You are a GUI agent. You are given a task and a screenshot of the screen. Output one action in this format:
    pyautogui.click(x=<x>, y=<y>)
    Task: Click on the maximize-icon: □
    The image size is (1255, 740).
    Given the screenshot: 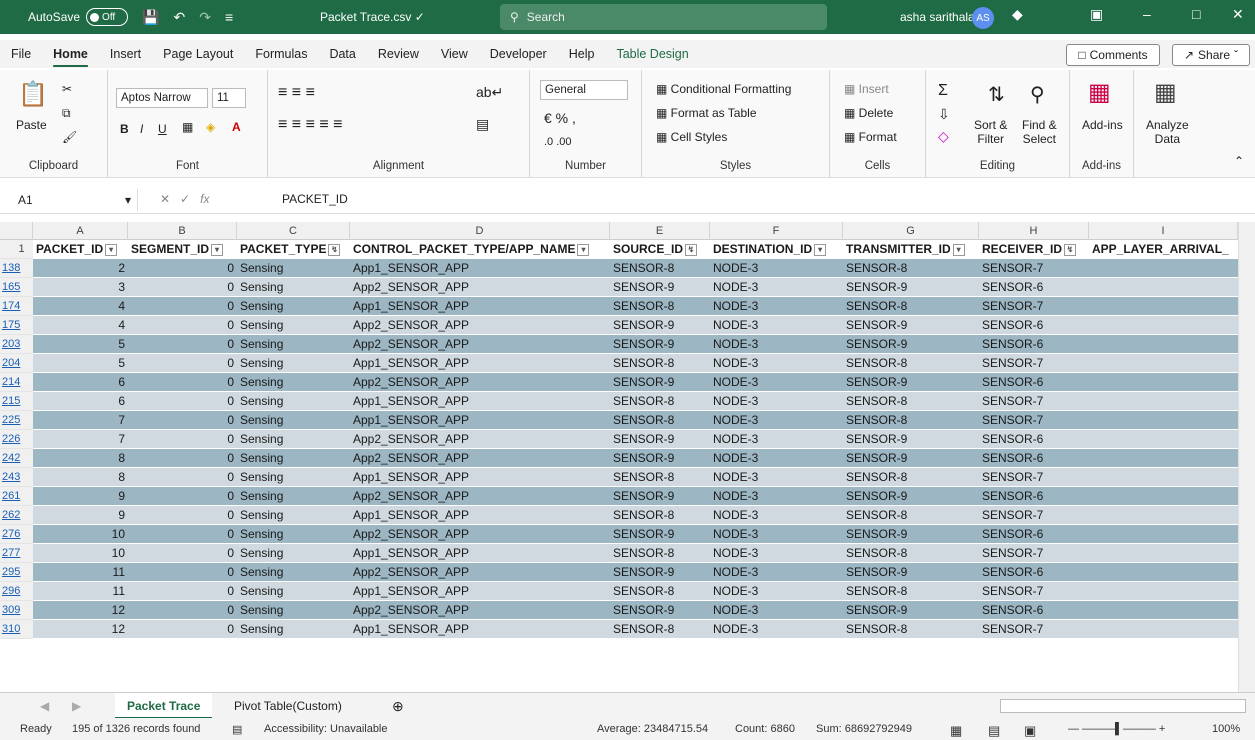 What is the action you would take?
    pyautogui.click(x=1196, y=14)
    